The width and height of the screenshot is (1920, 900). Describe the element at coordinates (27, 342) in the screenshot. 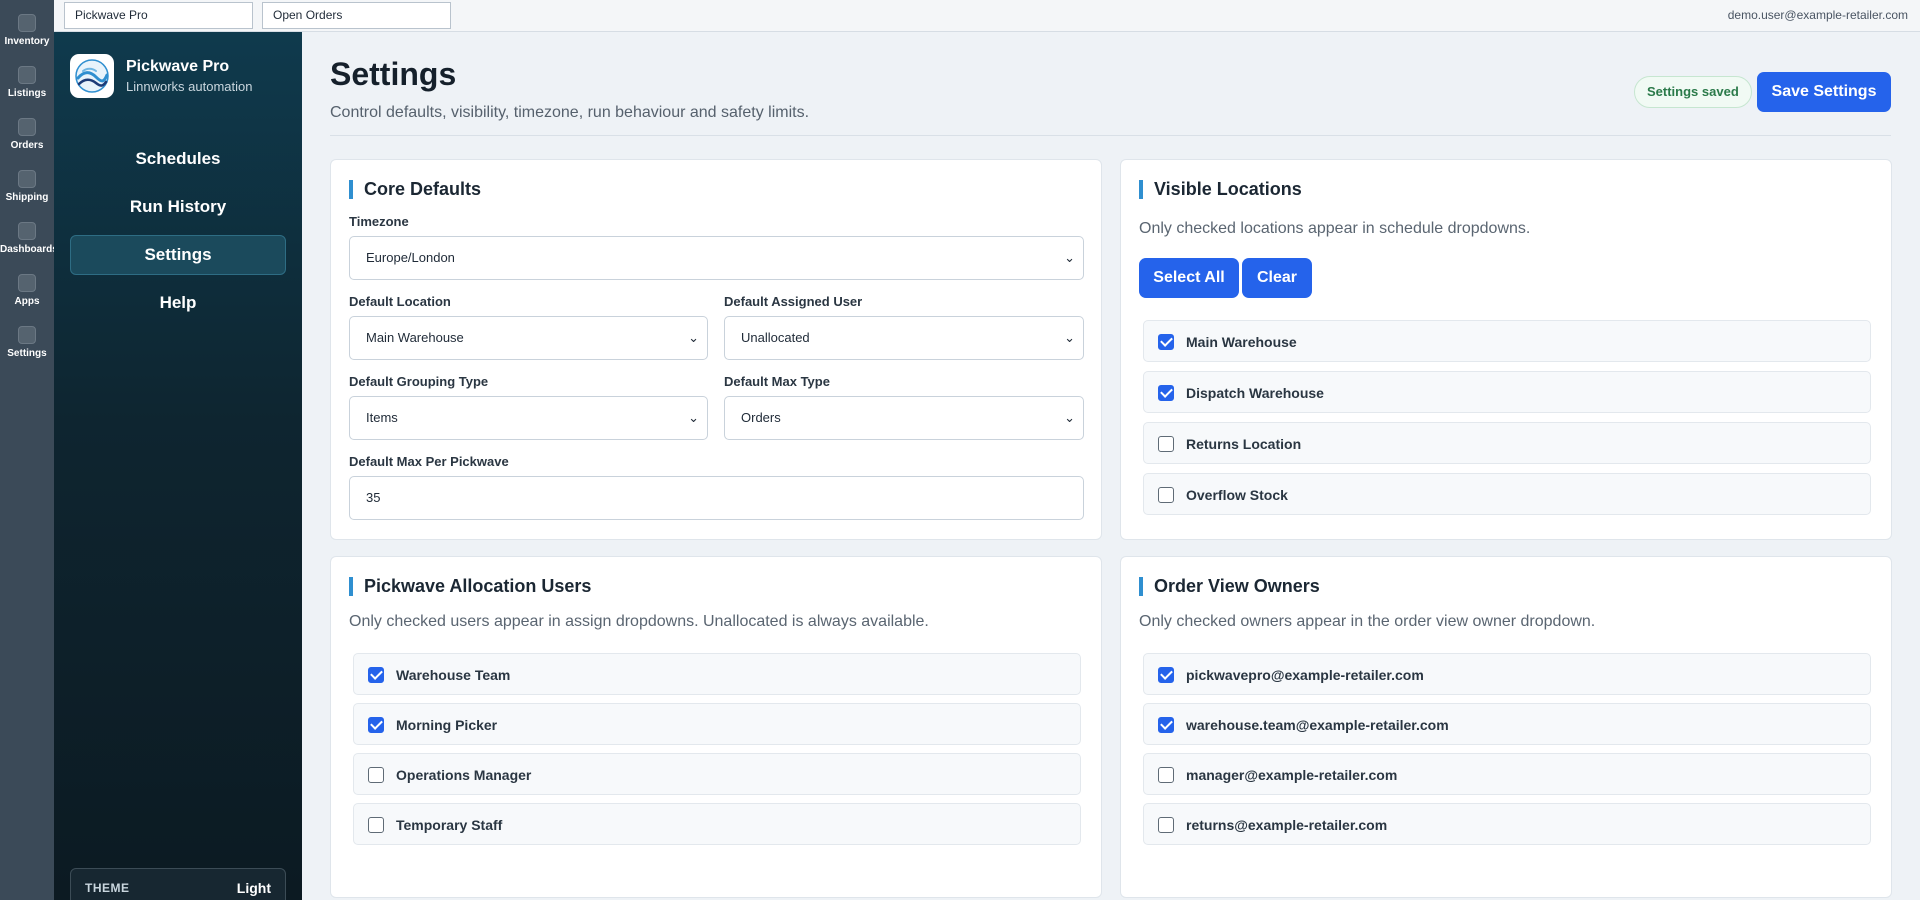

I see `rail-item-settings: Settings` at that location.